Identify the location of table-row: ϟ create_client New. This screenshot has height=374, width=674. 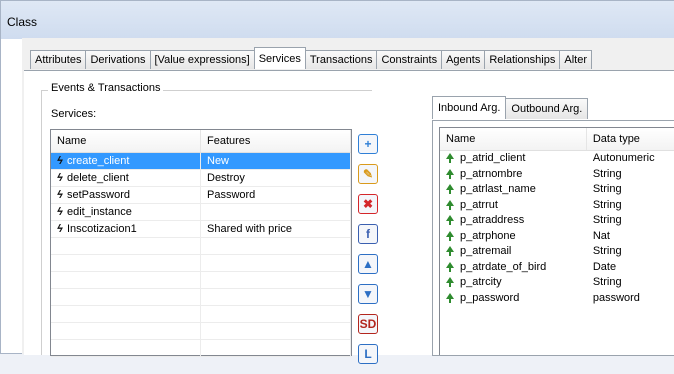
(201, 161).